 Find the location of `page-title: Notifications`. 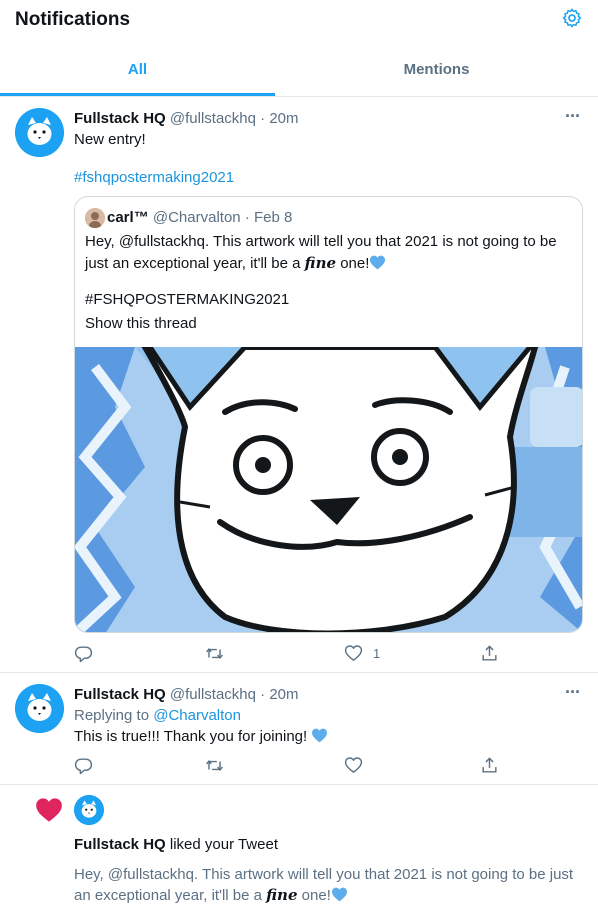

page-title: Notifications is located at coordinates (73, 19).